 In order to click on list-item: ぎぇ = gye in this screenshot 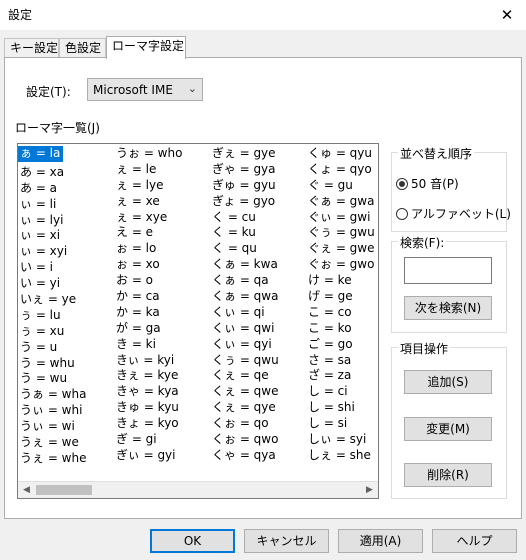, I will do `click(258, 154)`.